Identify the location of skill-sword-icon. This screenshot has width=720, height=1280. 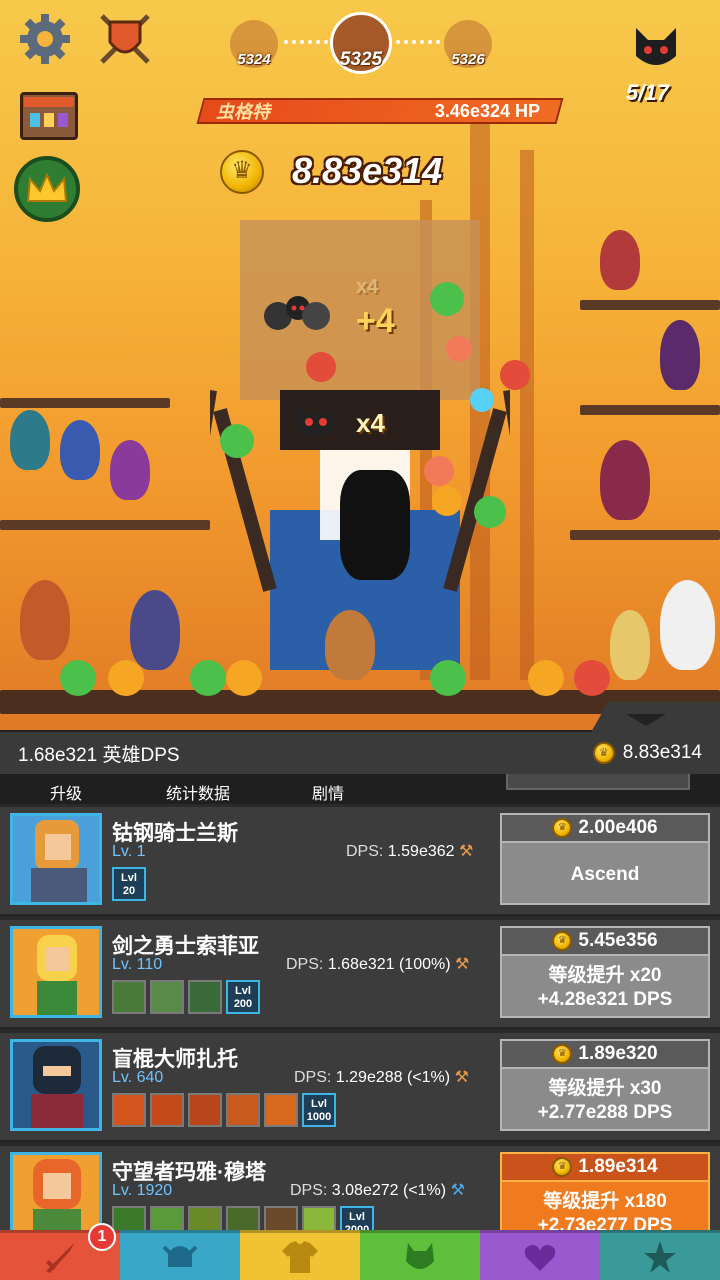
(129, 997).